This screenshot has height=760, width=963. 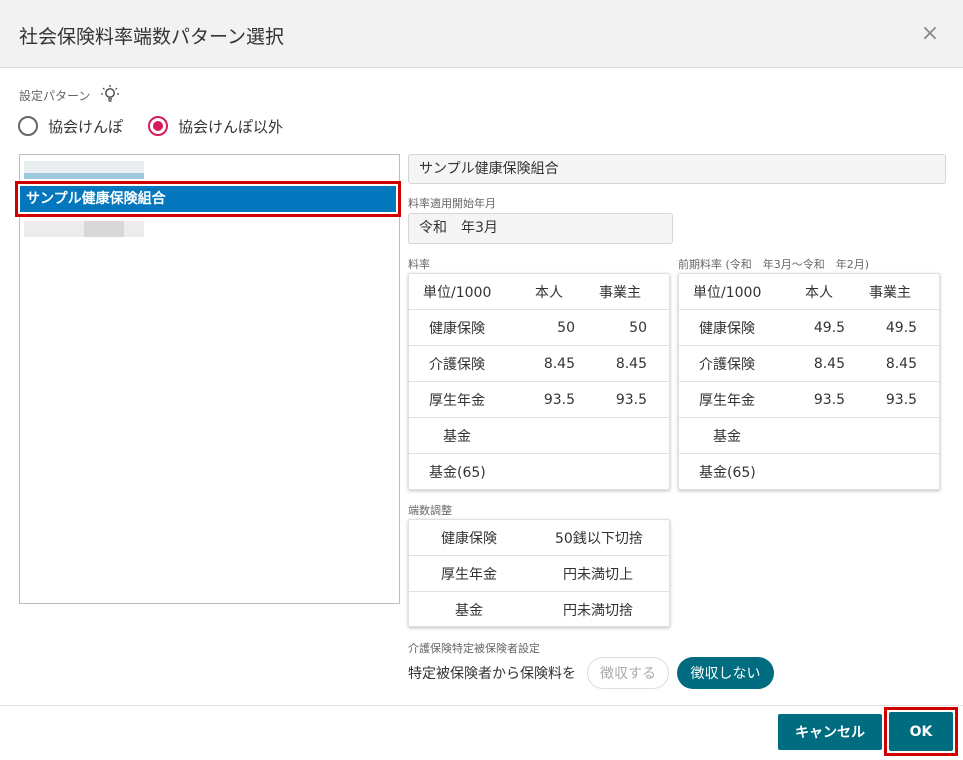 What do you see at coordinates (86, 126) in the screenshot?
I see `radio-label: 協会けんぽ` at bounding box center [86, 126].